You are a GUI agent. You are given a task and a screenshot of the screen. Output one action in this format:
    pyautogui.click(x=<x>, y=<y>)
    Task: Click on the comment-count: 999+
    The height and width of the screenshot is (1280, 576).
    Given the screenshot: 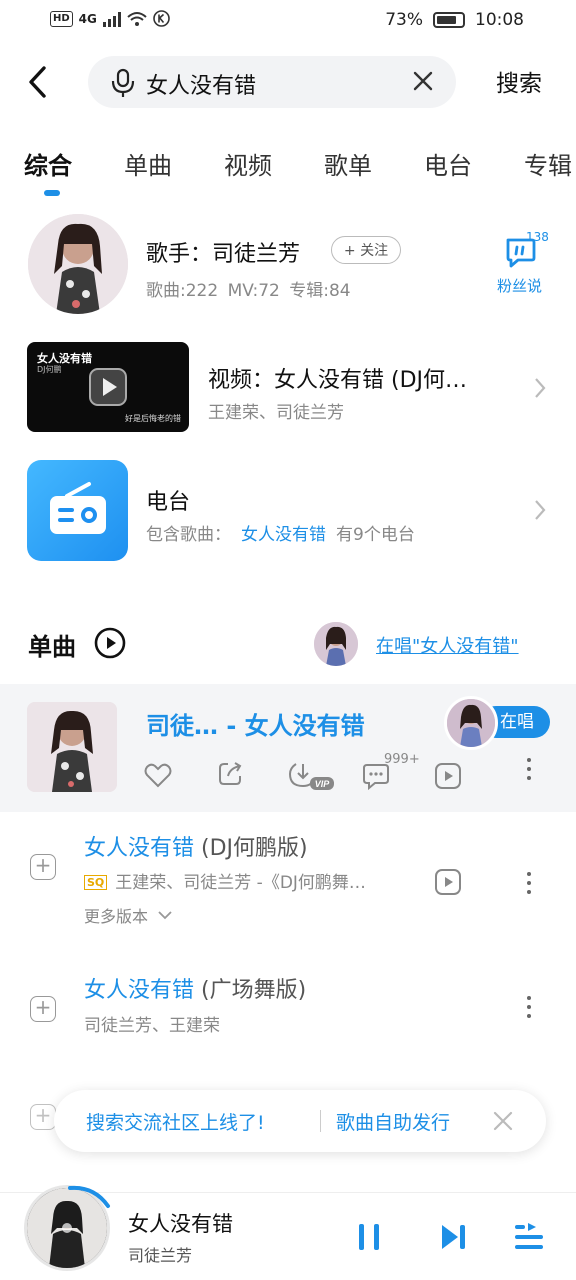 What is the action you would take?
    pyautogui.click(x=402, y=759)
    